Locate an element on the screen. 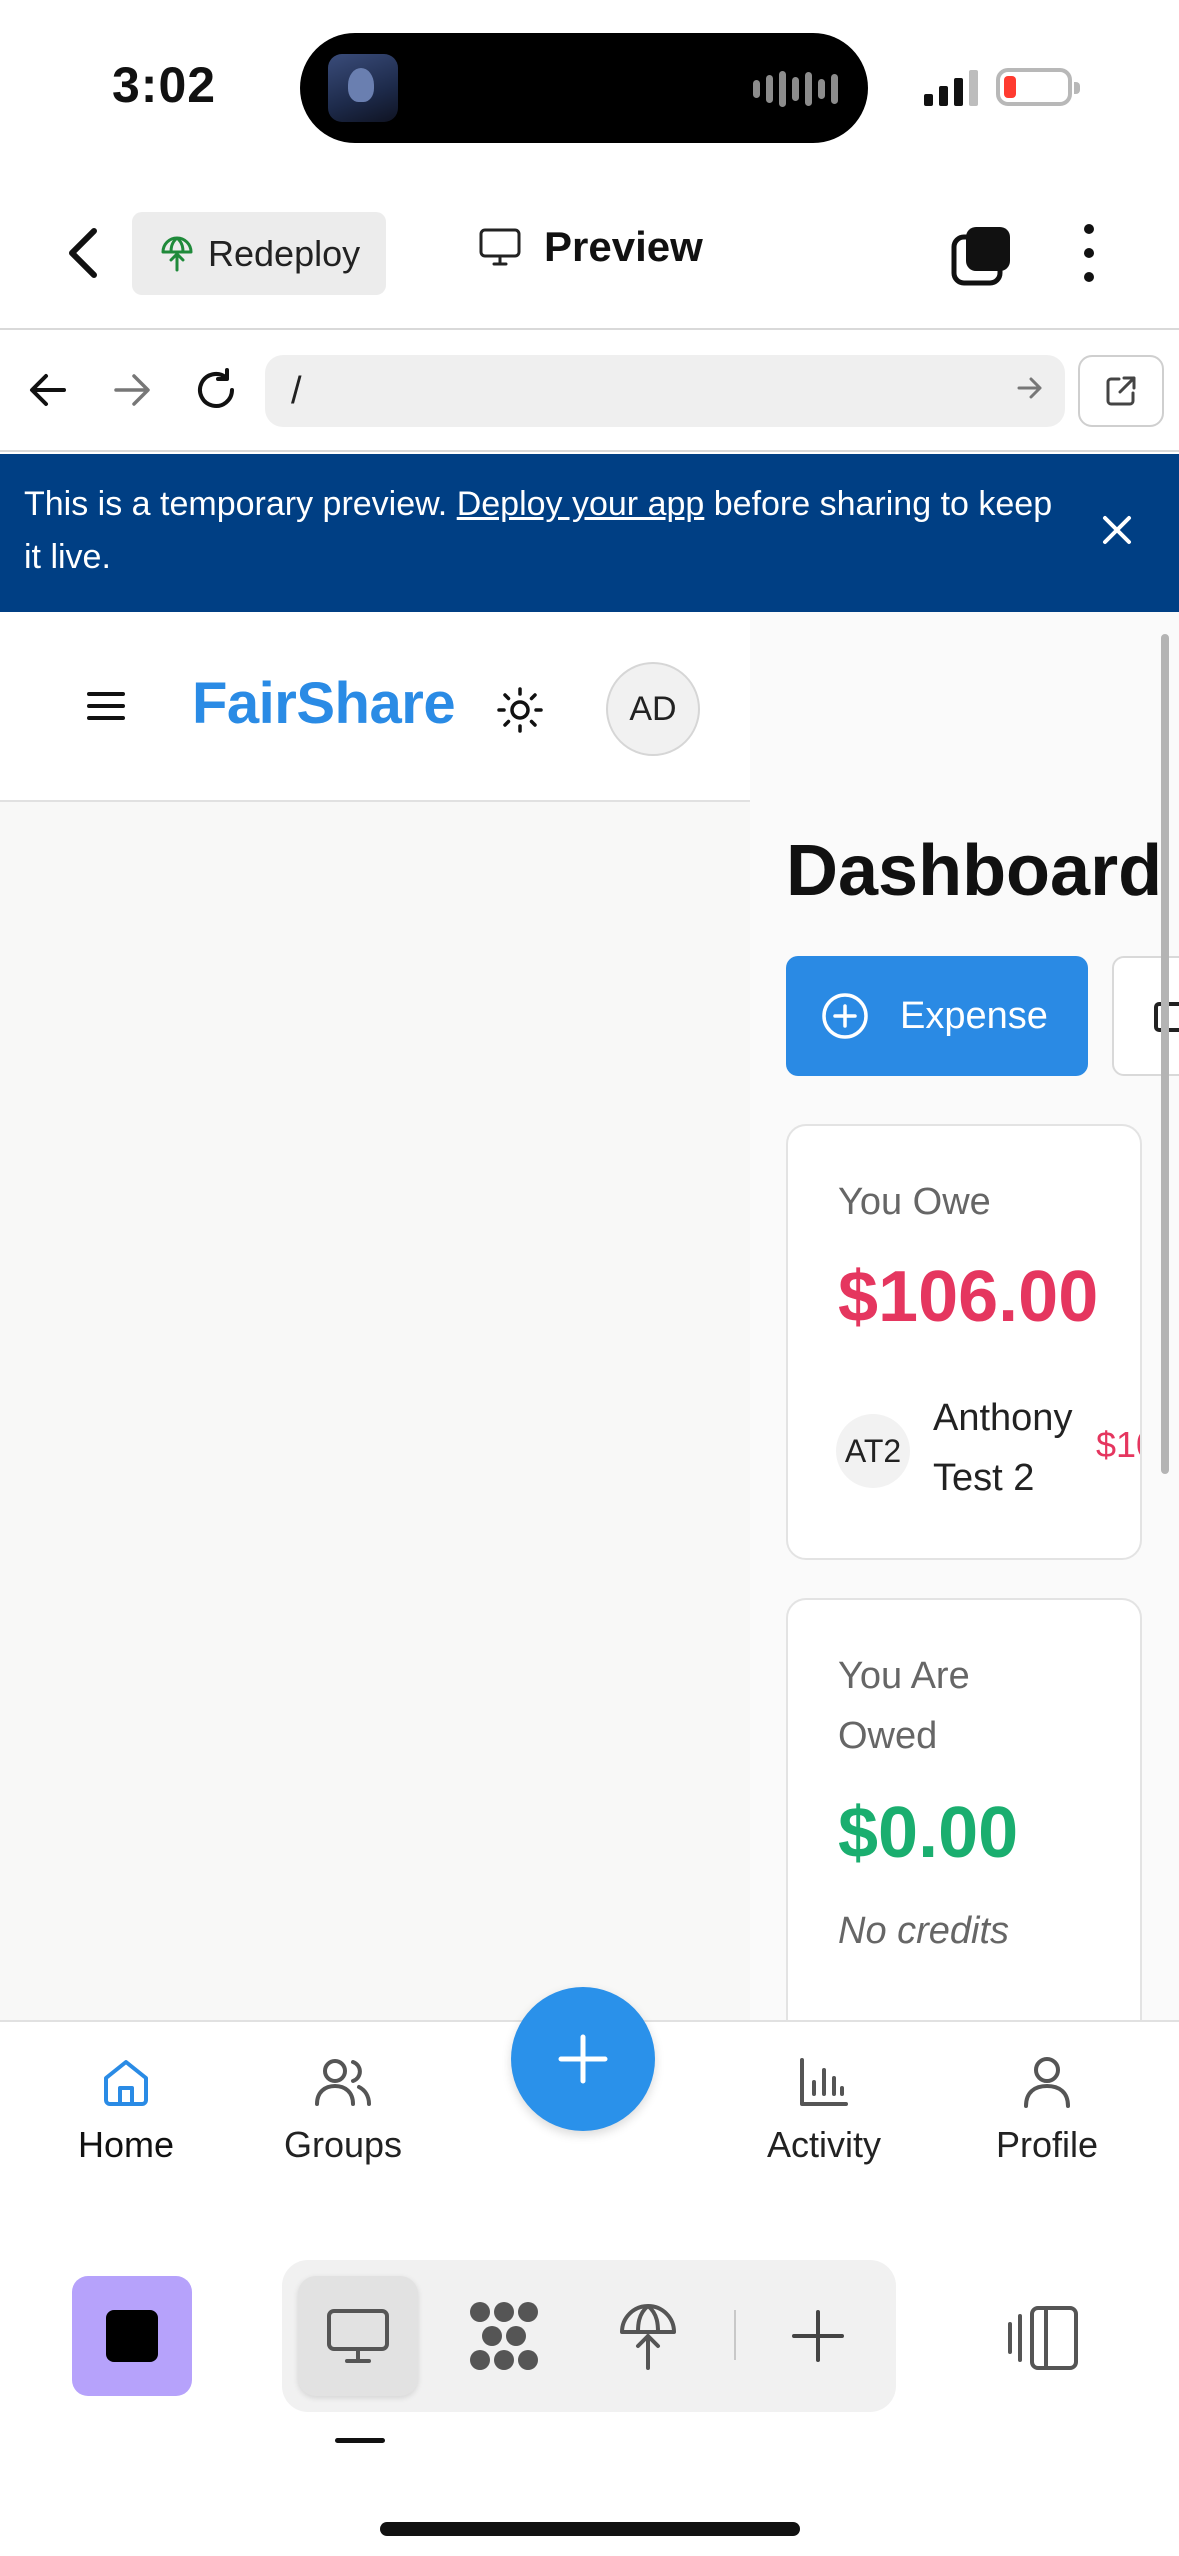 The width and height of the screenshot is (1179, 2556). you-are-owed-card: You Are Owed $0.00 No credits is located at coordinates (964, 1810).